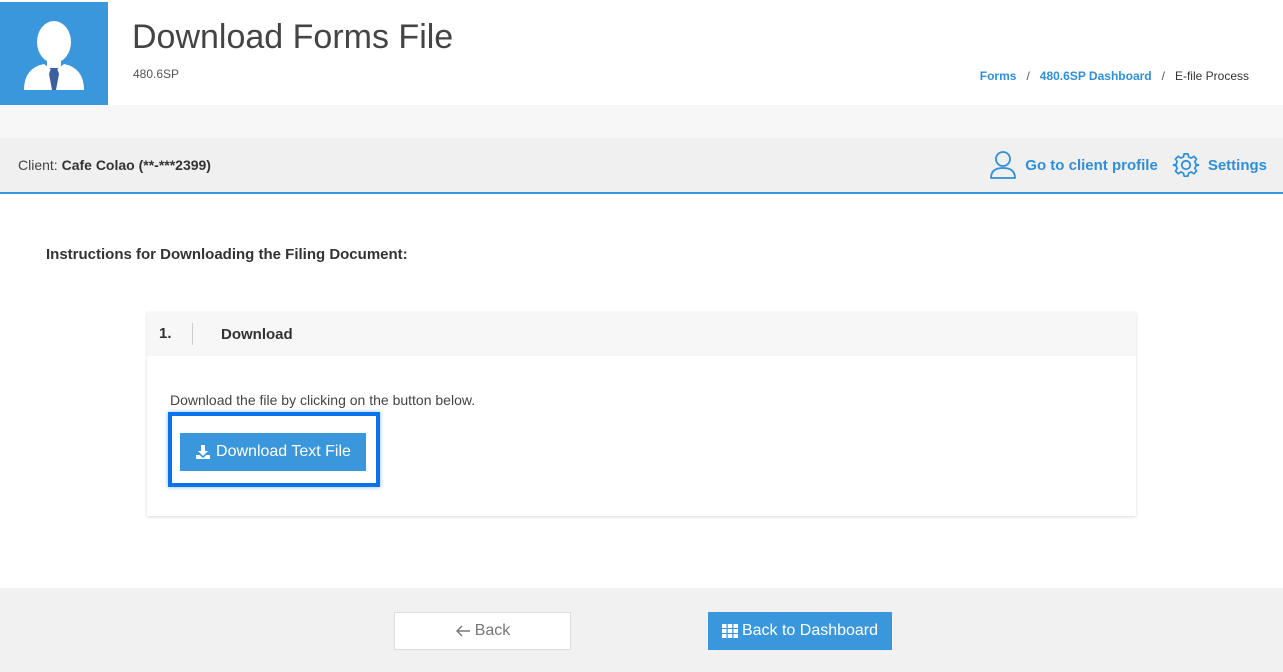 The height and width of the screenshot is (672, 1283). I want to click on settings-label: Settings, so click(1237, 165).